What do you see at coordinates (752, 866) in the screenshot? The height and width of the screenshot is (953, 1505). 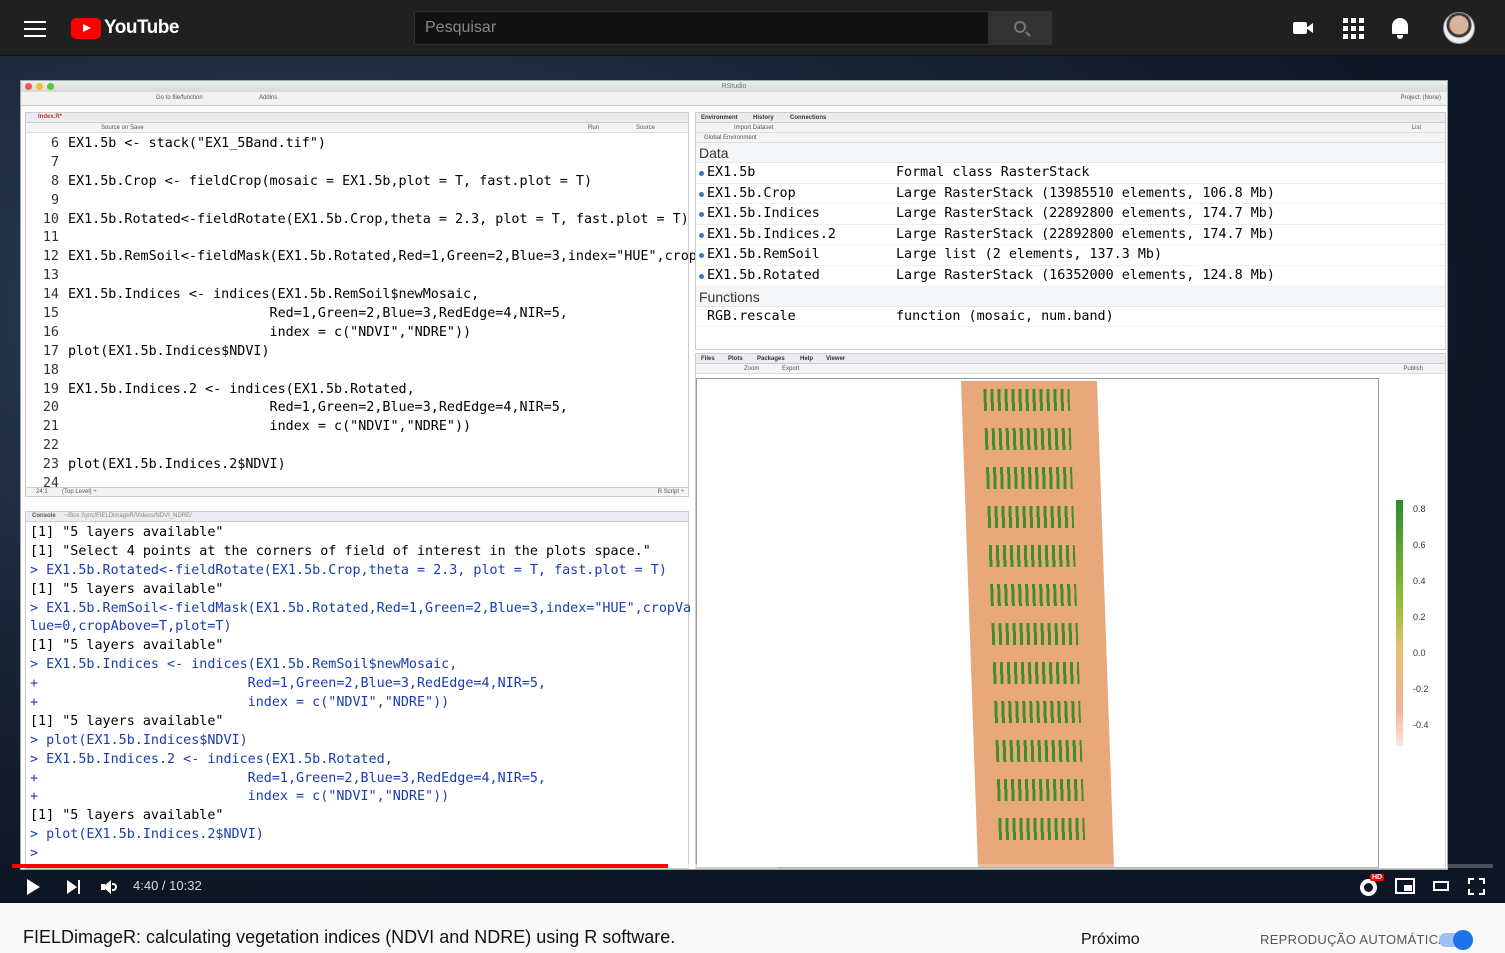 I see `progress-bar` at bounding box center [752, 866].